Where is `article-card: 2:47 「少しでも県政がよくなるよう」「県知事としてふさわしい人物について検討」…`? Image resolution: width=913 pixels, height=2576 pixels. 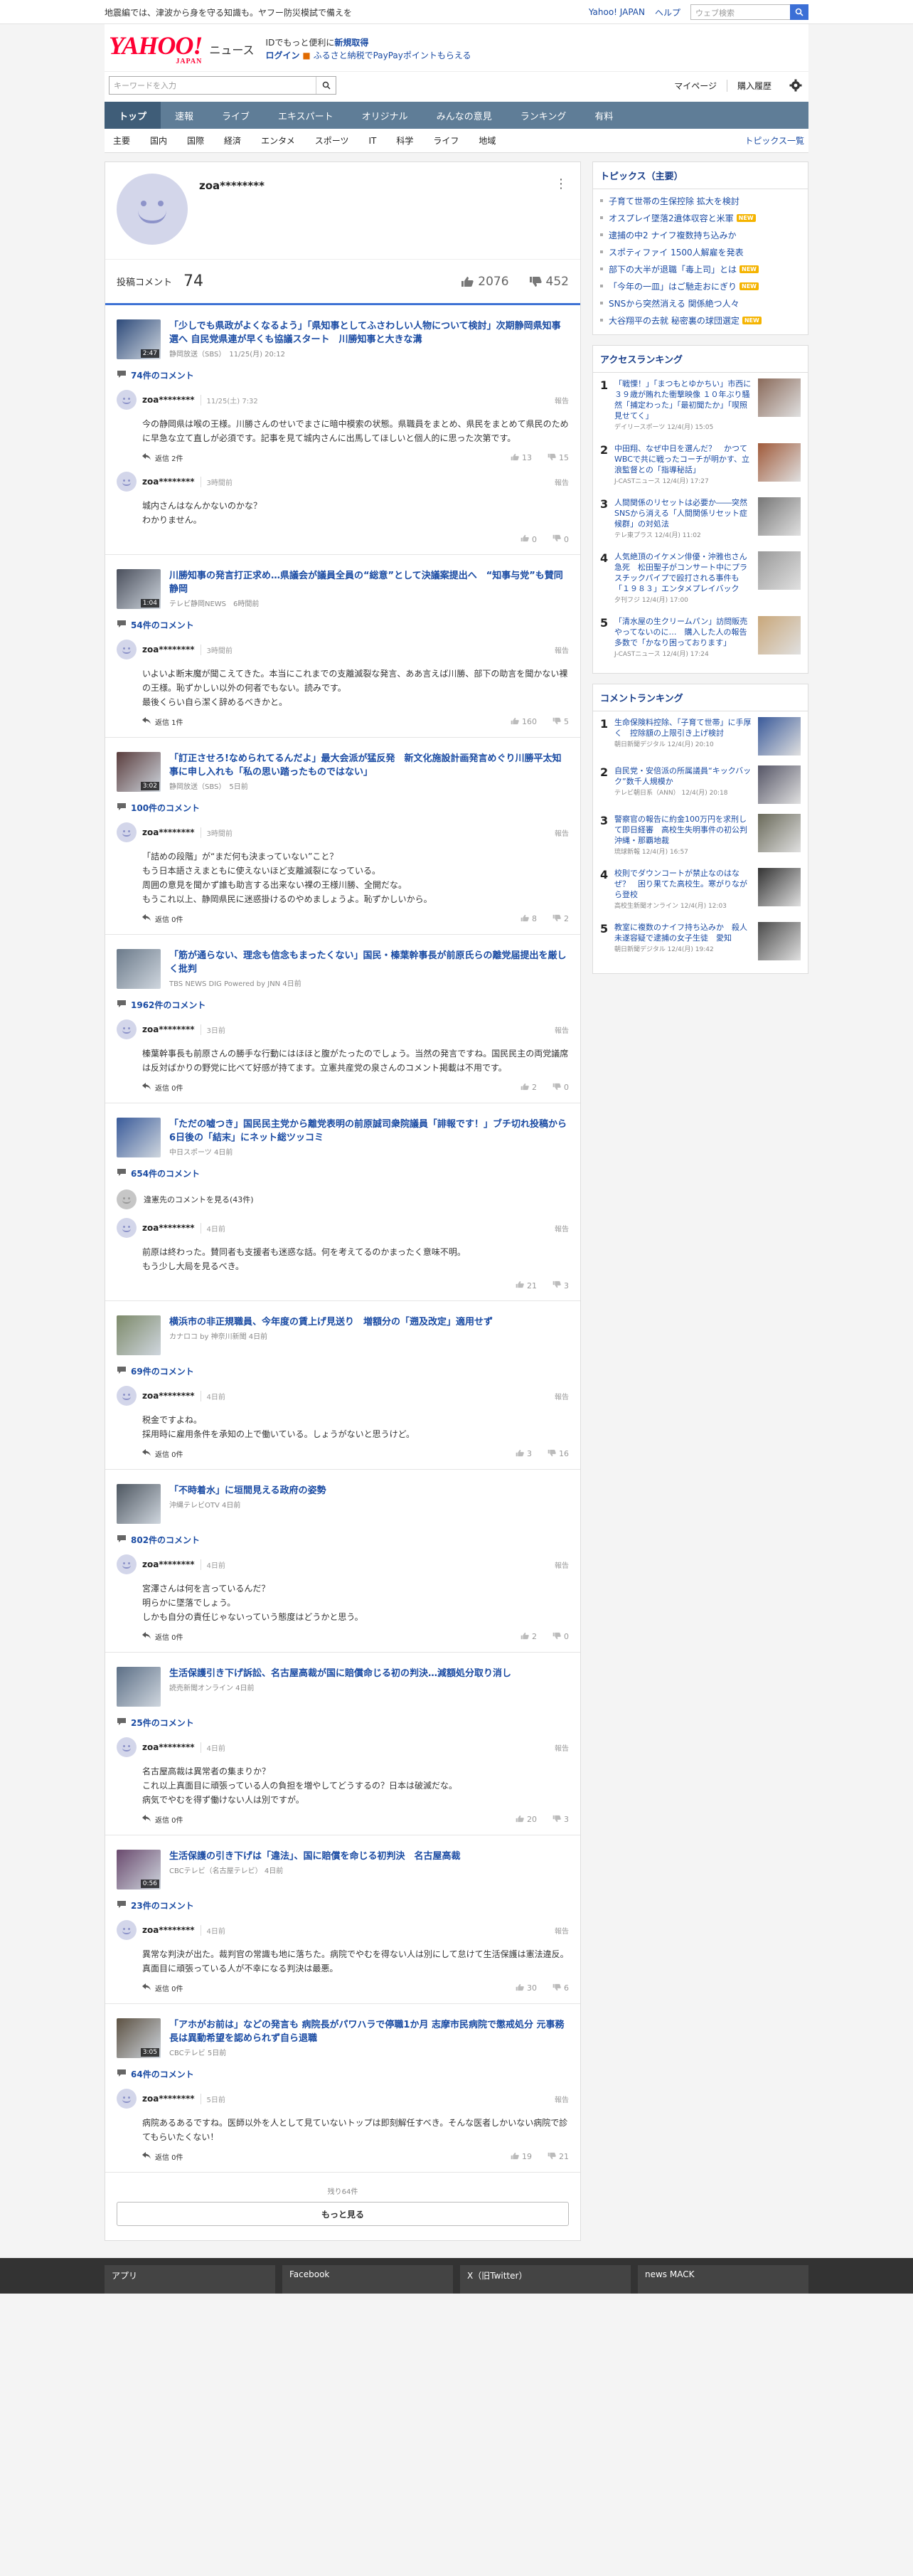
article-card: 2:47 「少しでも県政がよくなるよう」「県知事としてふさわしい人物について検討」… is located at coordinates (343, 339).